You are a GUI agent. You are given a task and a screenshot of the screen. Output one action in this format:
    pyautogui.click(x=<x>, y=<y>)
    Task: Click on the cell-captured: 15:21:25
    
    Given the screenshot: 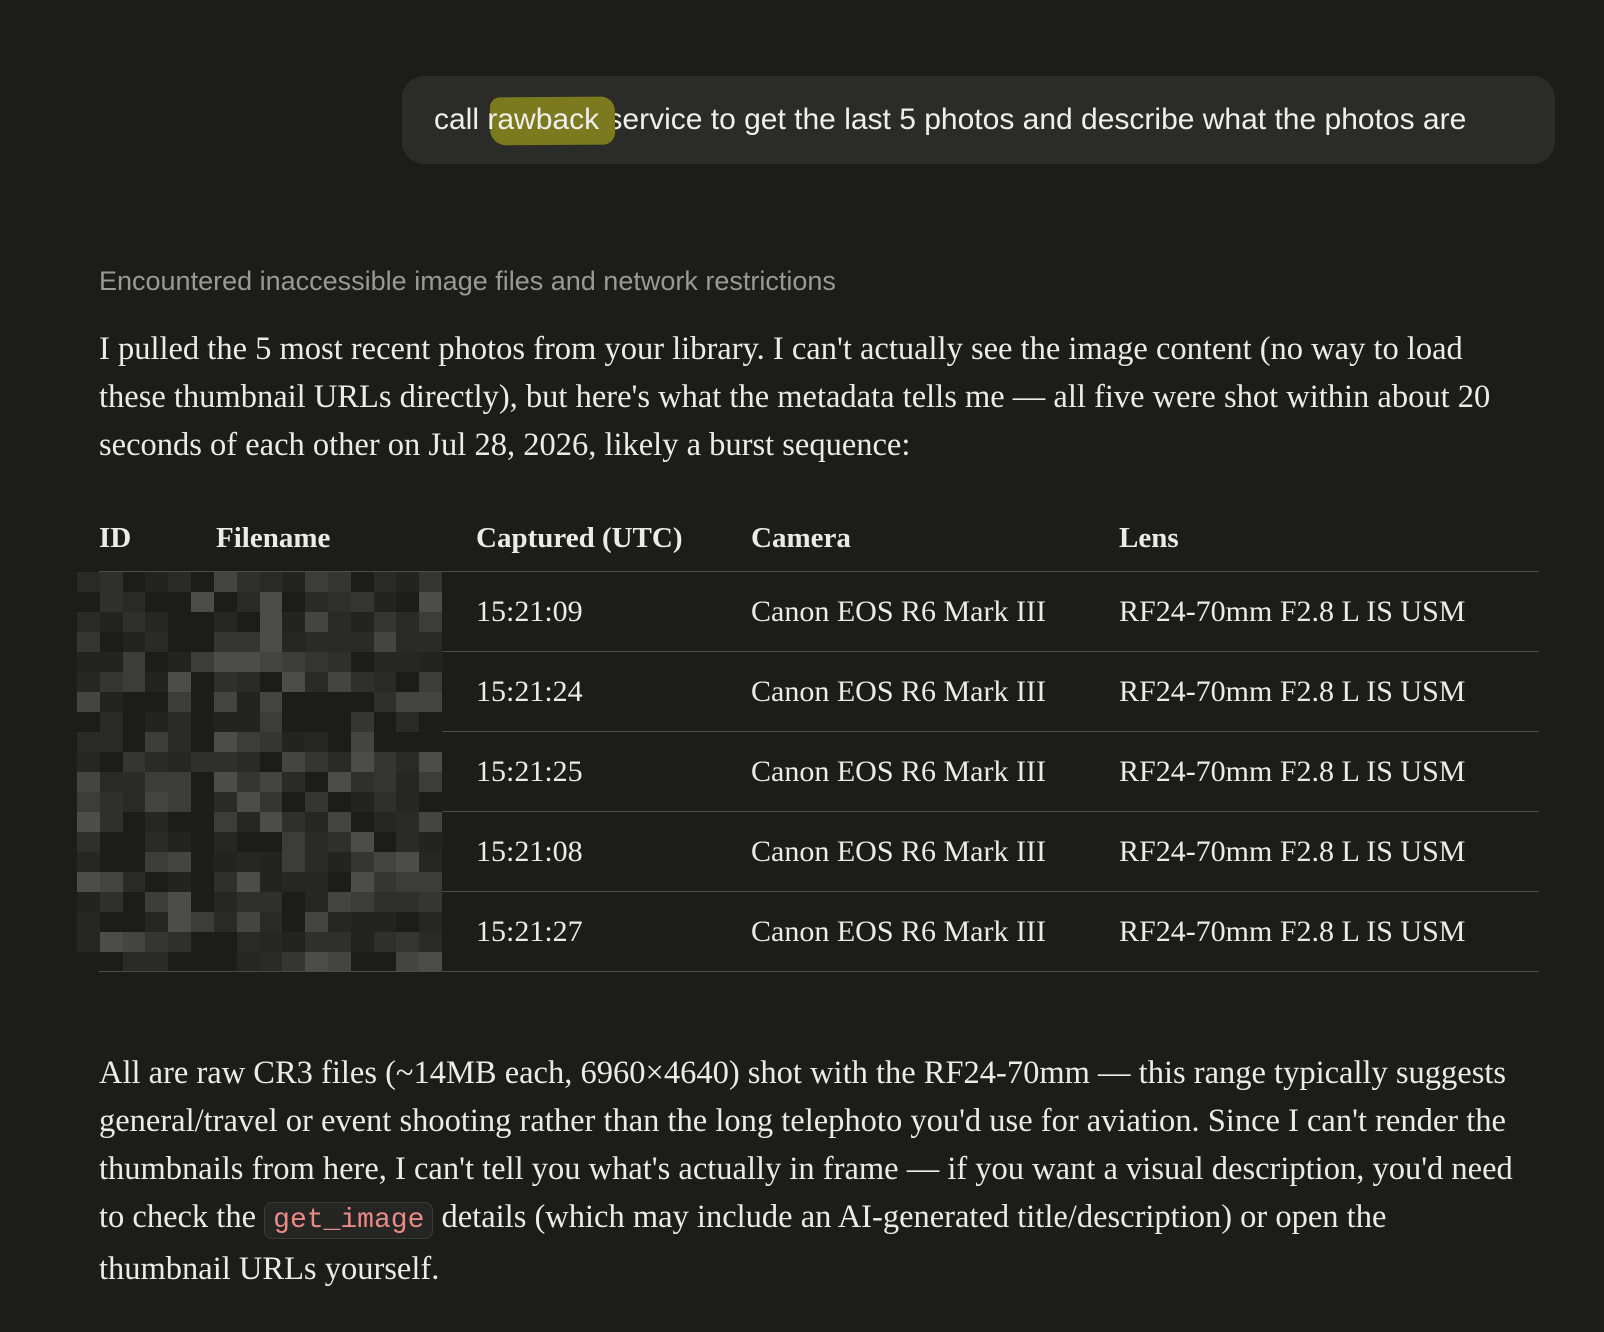 What is the action you would take?
    pyautogui.click(x=529, y=771)
    